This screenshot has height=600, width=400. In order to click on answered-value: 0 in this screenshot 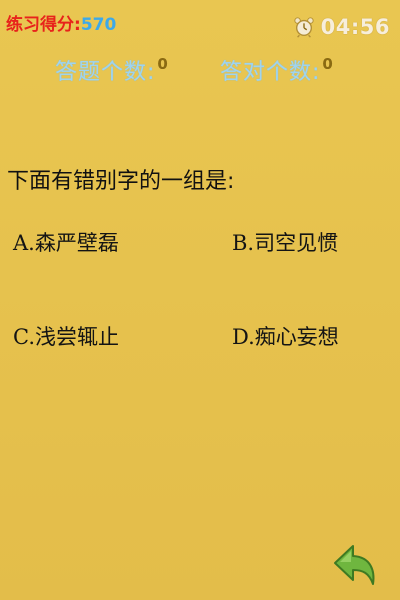, I will do `click(162, 64)`.